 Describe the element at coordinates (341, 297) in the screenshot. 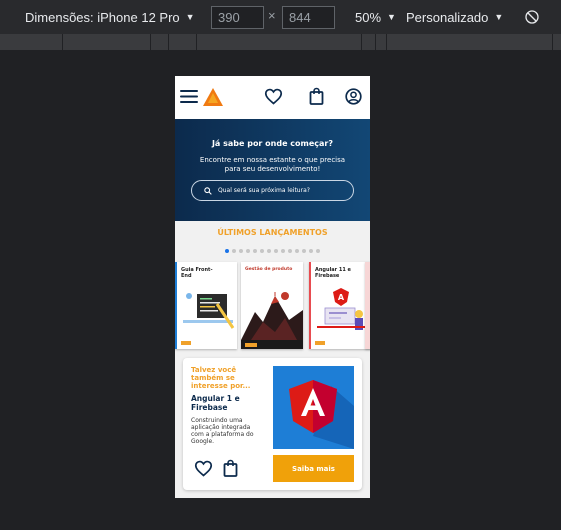

I see `svg-text: A` at that location.